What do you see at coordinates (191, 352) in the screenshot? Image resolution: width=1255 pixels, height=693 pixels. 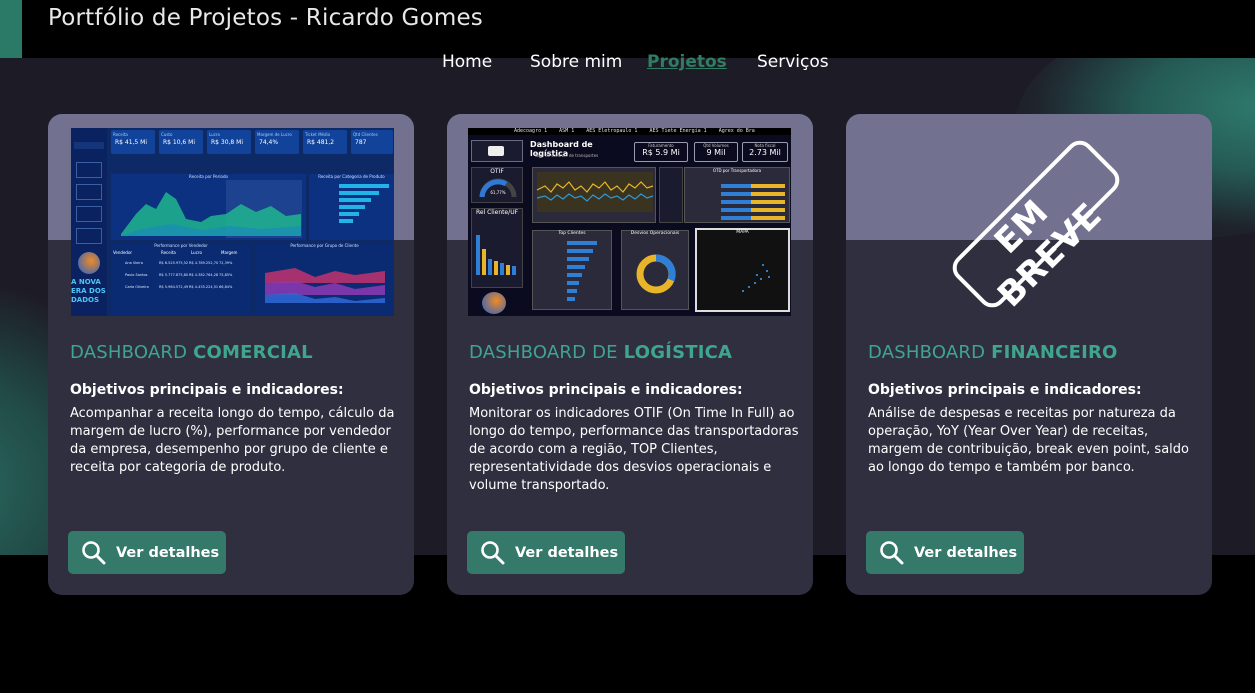 I see `card-title: DASHBOARD COMERCIAL` at bounding box center [191, 352].